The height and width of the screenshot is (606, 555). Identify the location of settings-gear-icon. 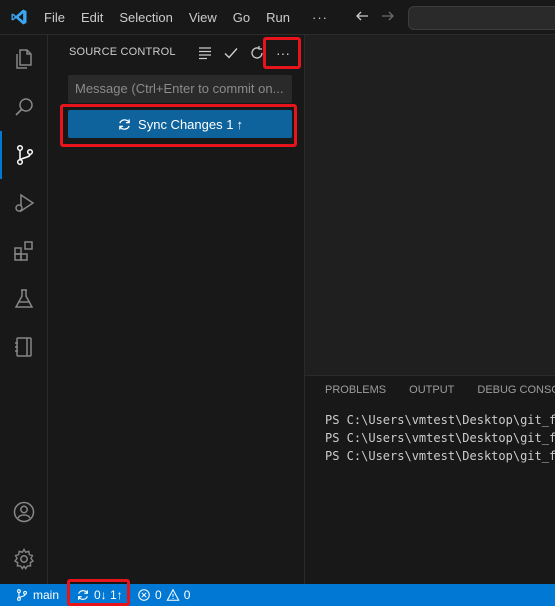
(24, 559).